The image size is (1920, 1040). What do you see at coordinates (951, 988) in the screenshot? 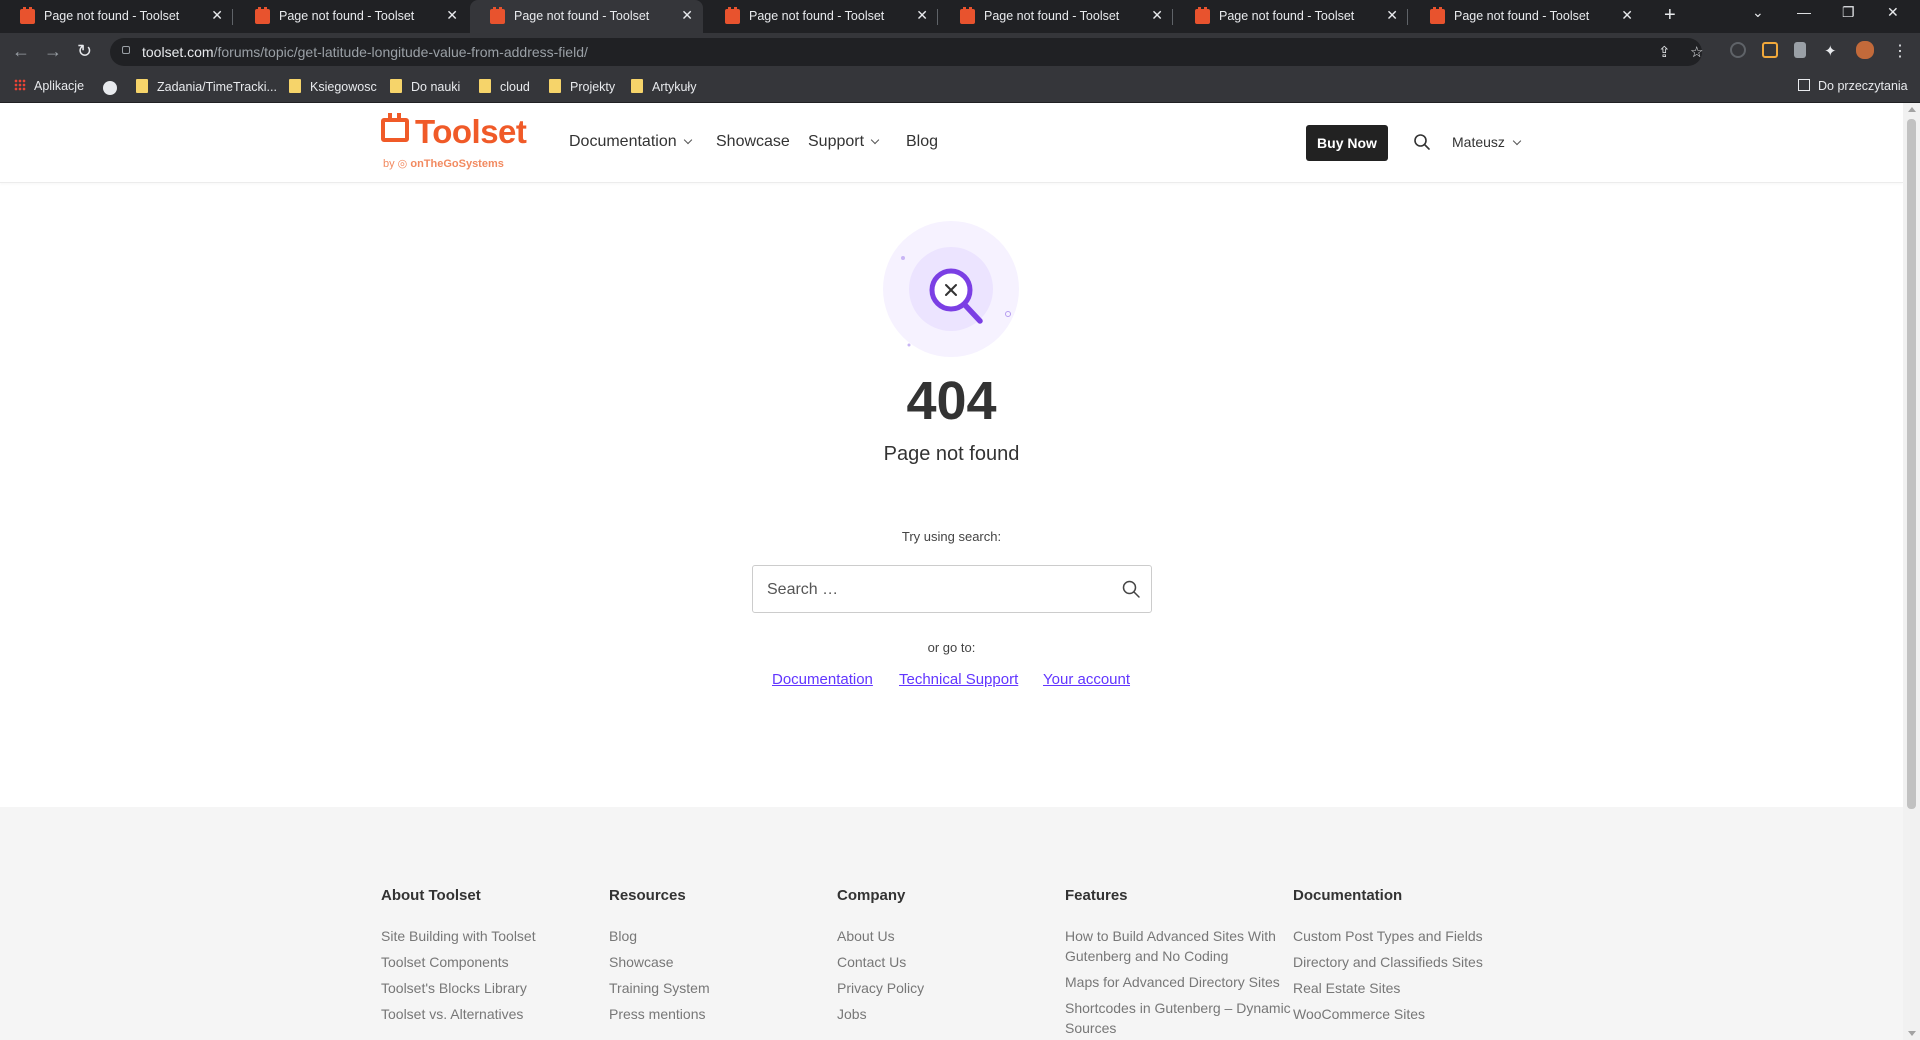
I see `footer-link: Privacy Policy` at bounding box center [951, 988].